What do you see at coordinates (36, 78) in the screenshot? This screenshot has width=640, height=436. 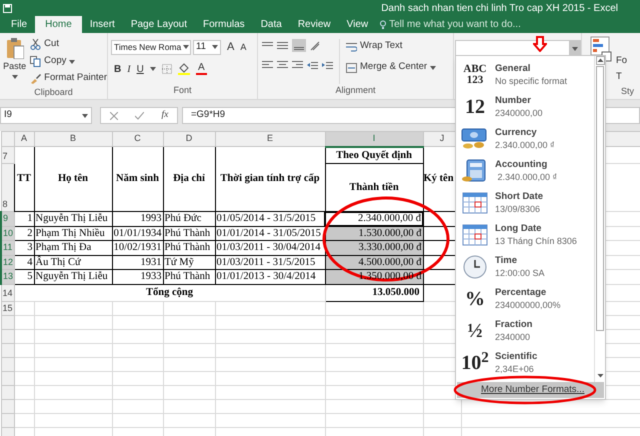 I see `paintbrush-icon` at bounding box center [36, 78].